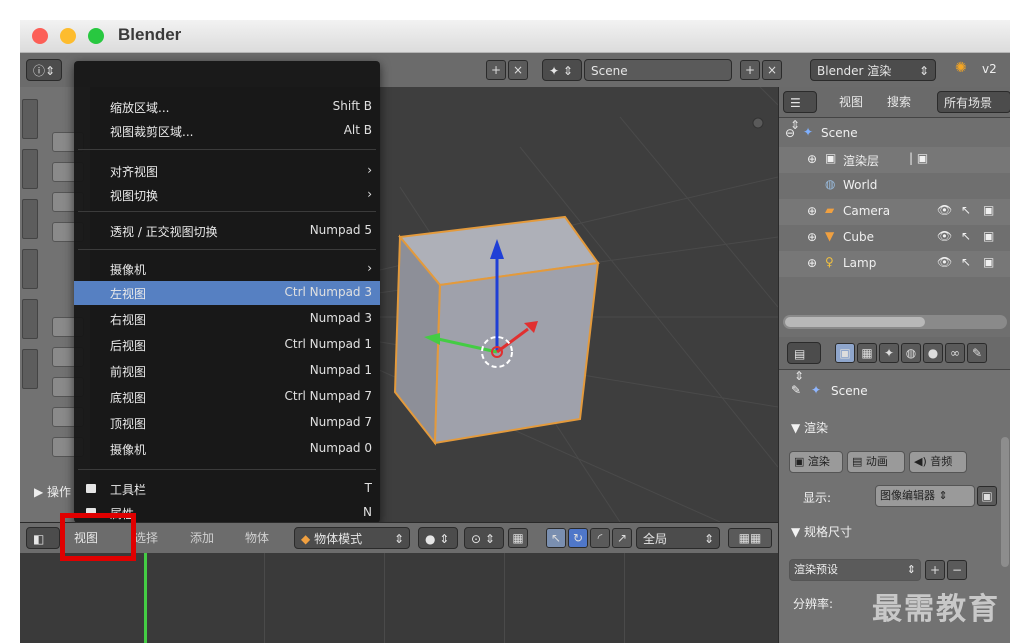 This screenshot has width=1026, height=643. What do you see at coordinates (955, 353) in the screenshot?
I see `constraints-tab: ∞` at bounding box center [955, 353].